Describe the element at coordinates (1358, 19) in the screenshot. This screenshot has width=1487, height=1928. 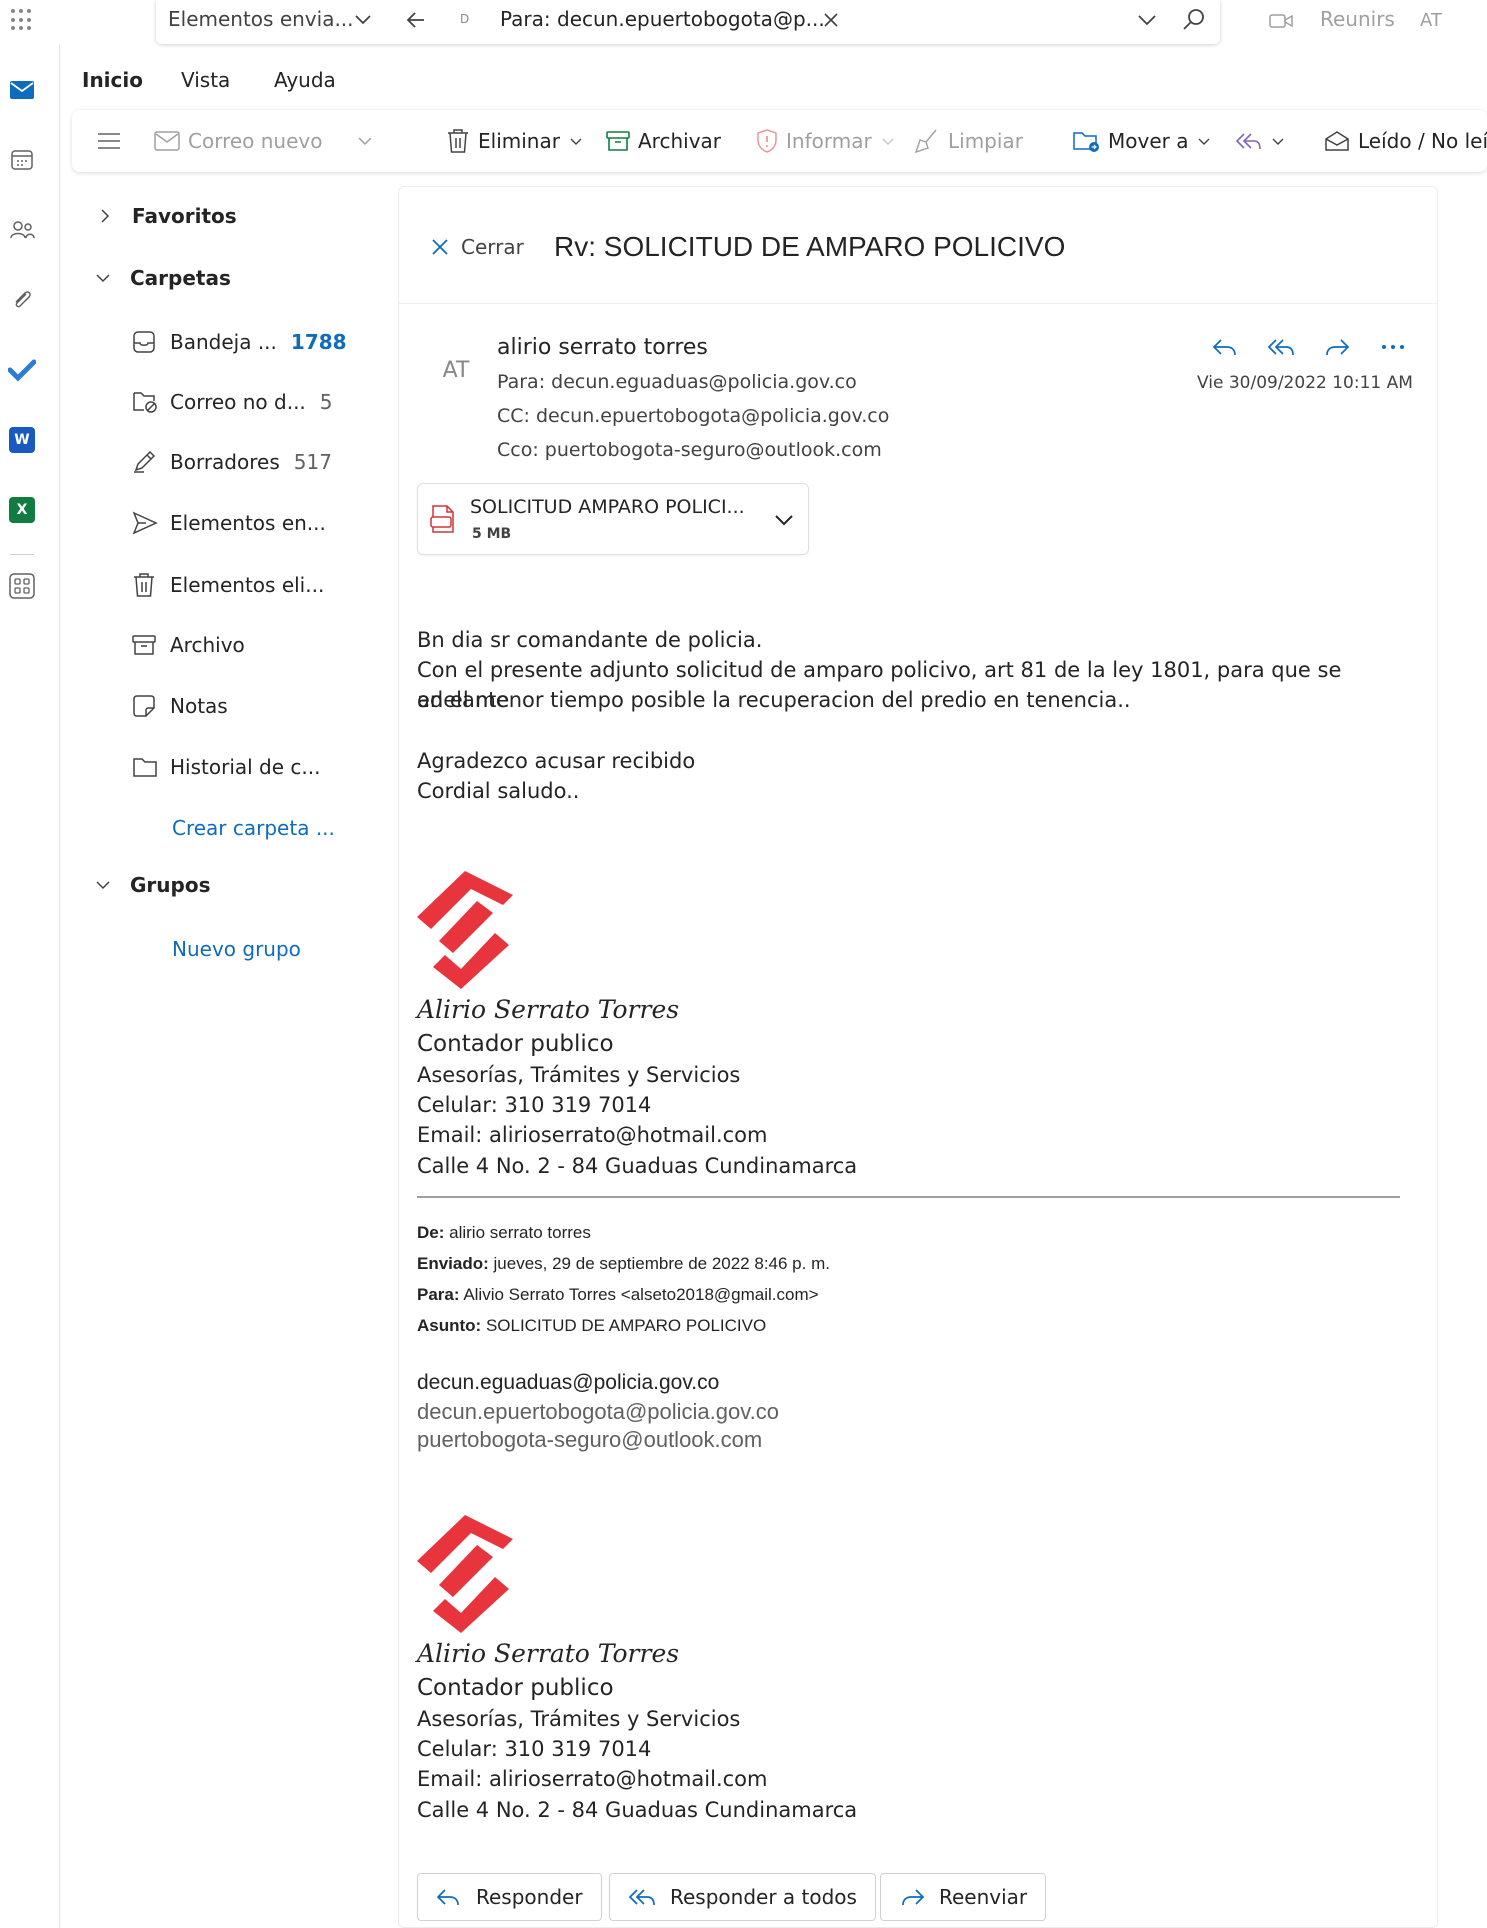
I see `meet-now-button: Reunirse` at that location.